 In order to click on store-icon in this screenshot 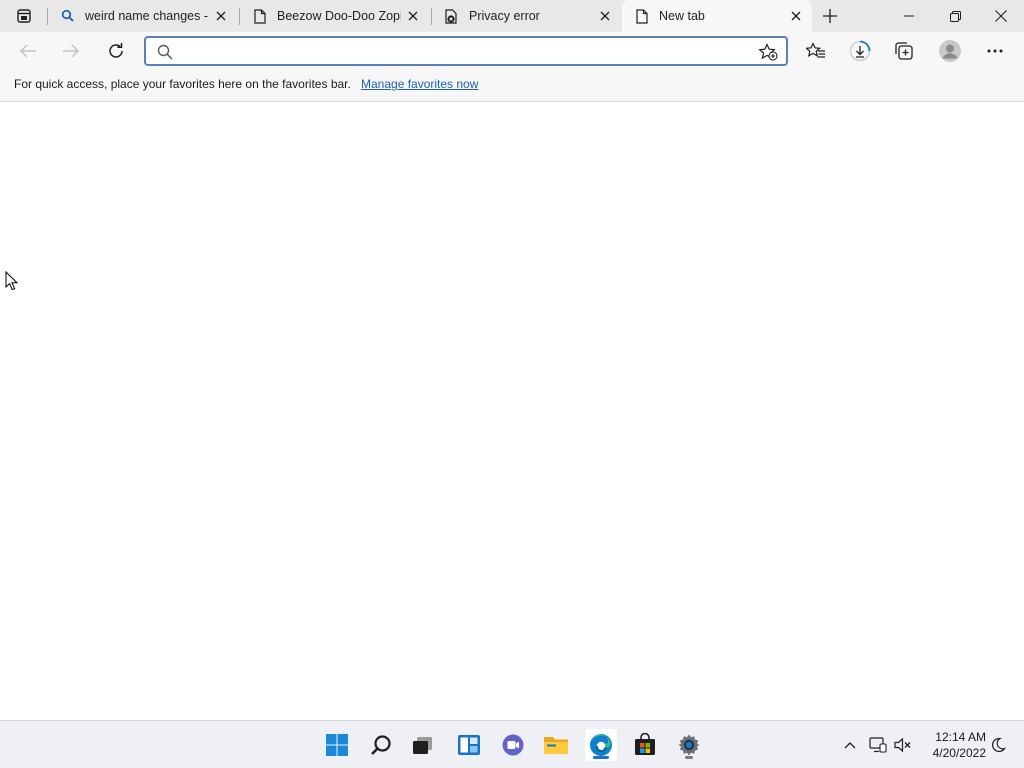, I will do `click(645, 744)`.